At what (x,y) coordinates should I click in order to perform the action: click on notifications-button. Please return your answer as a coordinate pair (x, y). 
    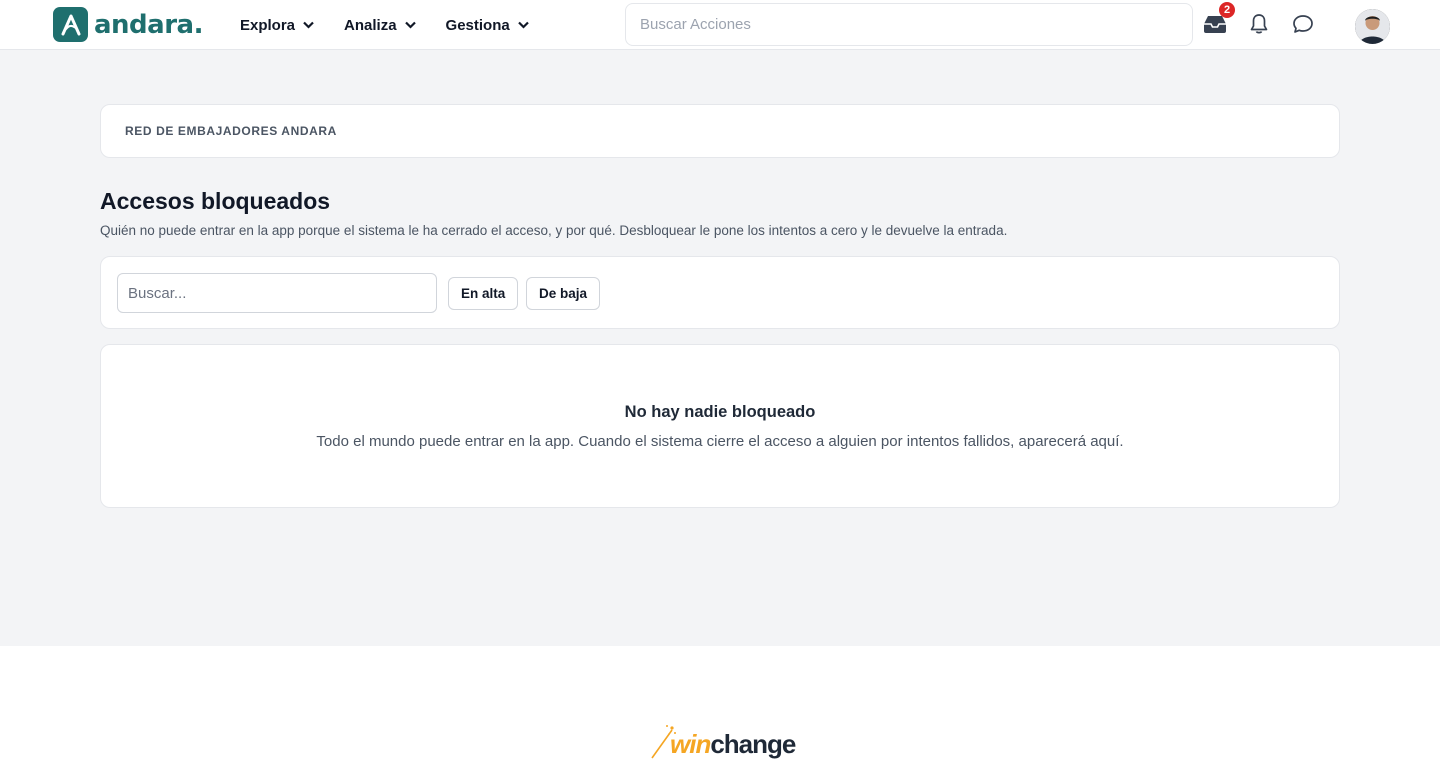
    Looking at the image, I should click on (1259, 24).